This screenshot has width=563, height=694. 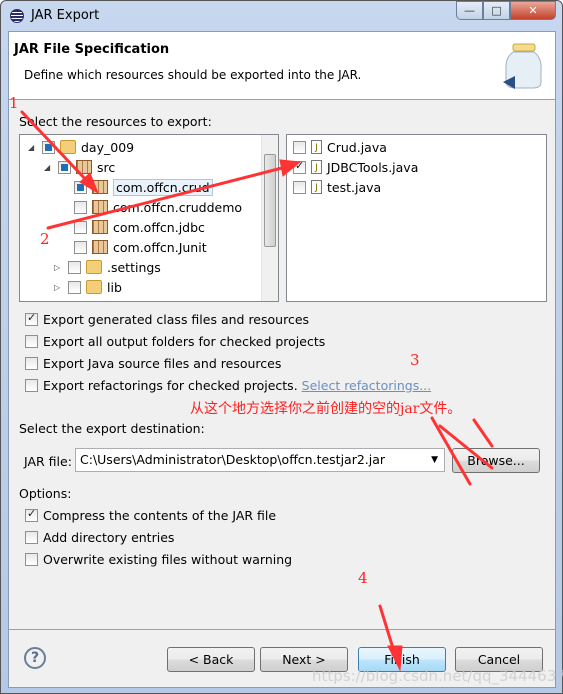 I want to click on package-icon, so click(x=100, y=247).